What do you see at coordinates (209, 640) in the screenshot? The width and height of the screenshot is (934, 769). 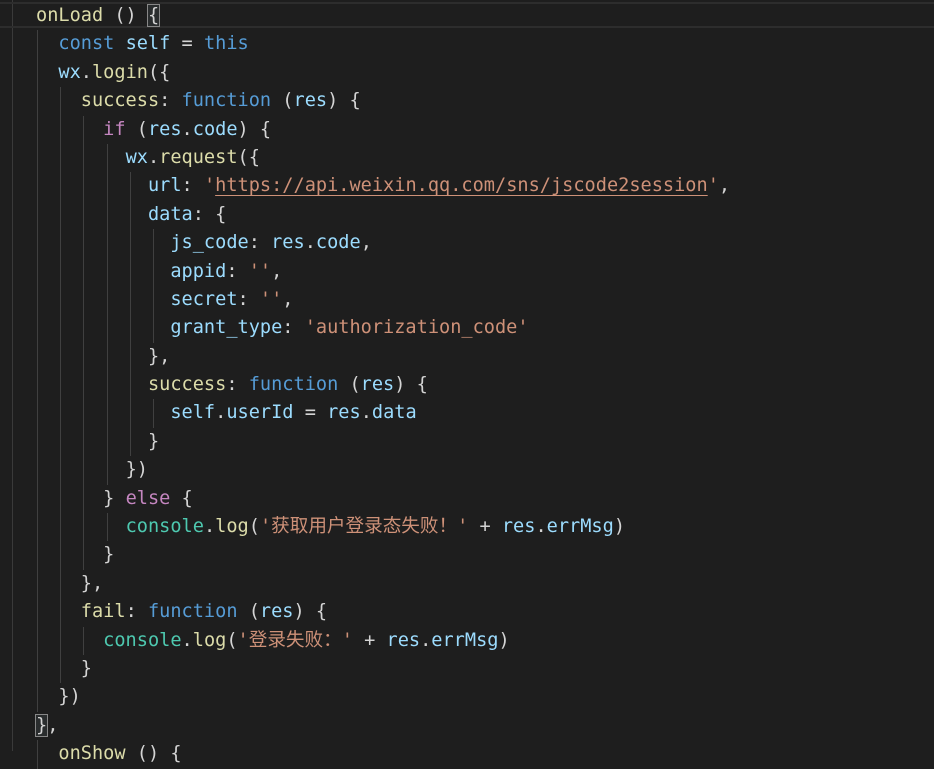 I see `code-token: log` at bounding box center [209, 640].